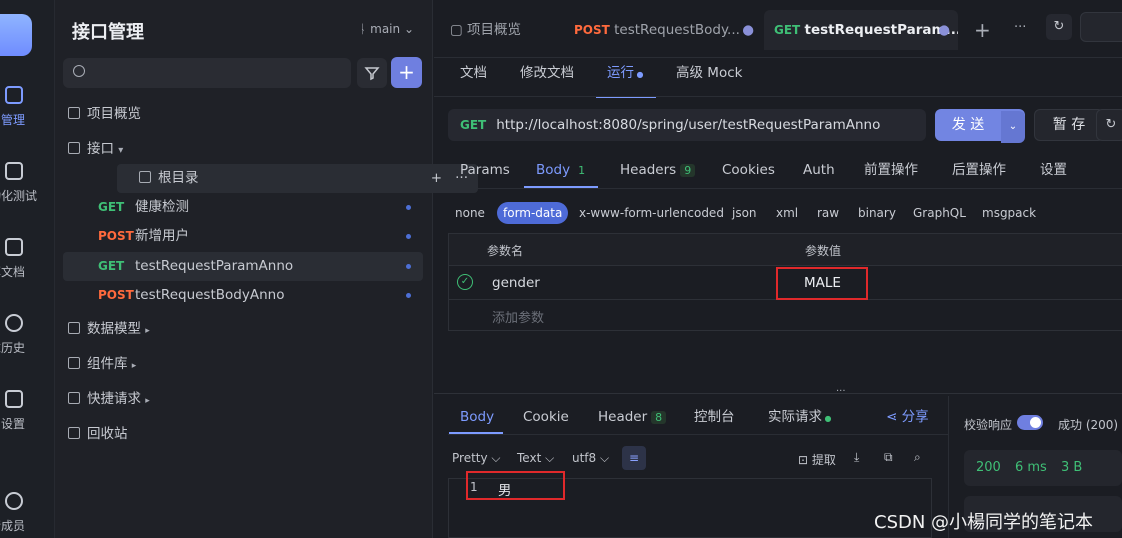 This screenshot has height=538, width=1122. I want to click on refresh-icon: ↻, so click(1059, 26).